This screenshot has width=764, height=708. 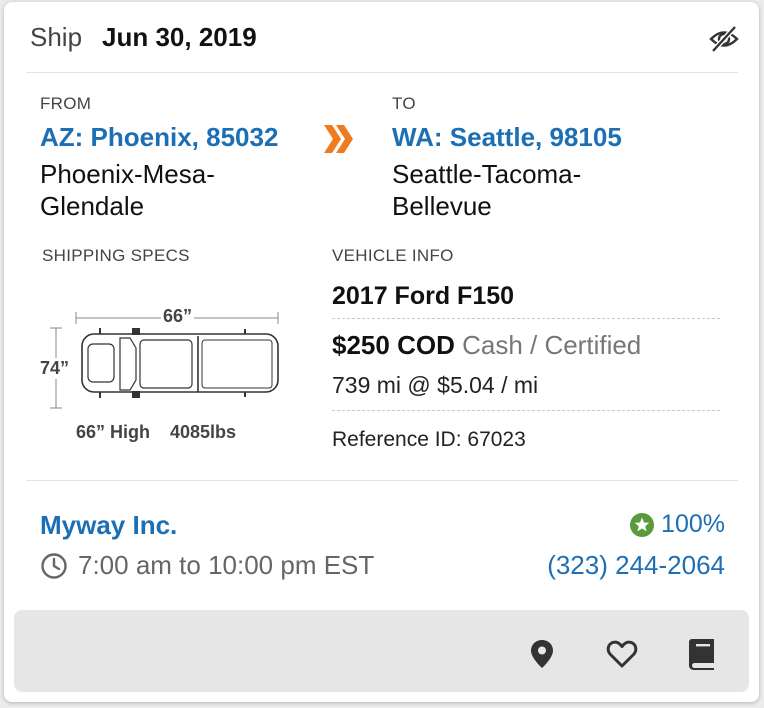 What do you see at coordinates (56, 37) in the screenshot?
I see `ship-label: Ship` at bounding box center [56, 37].